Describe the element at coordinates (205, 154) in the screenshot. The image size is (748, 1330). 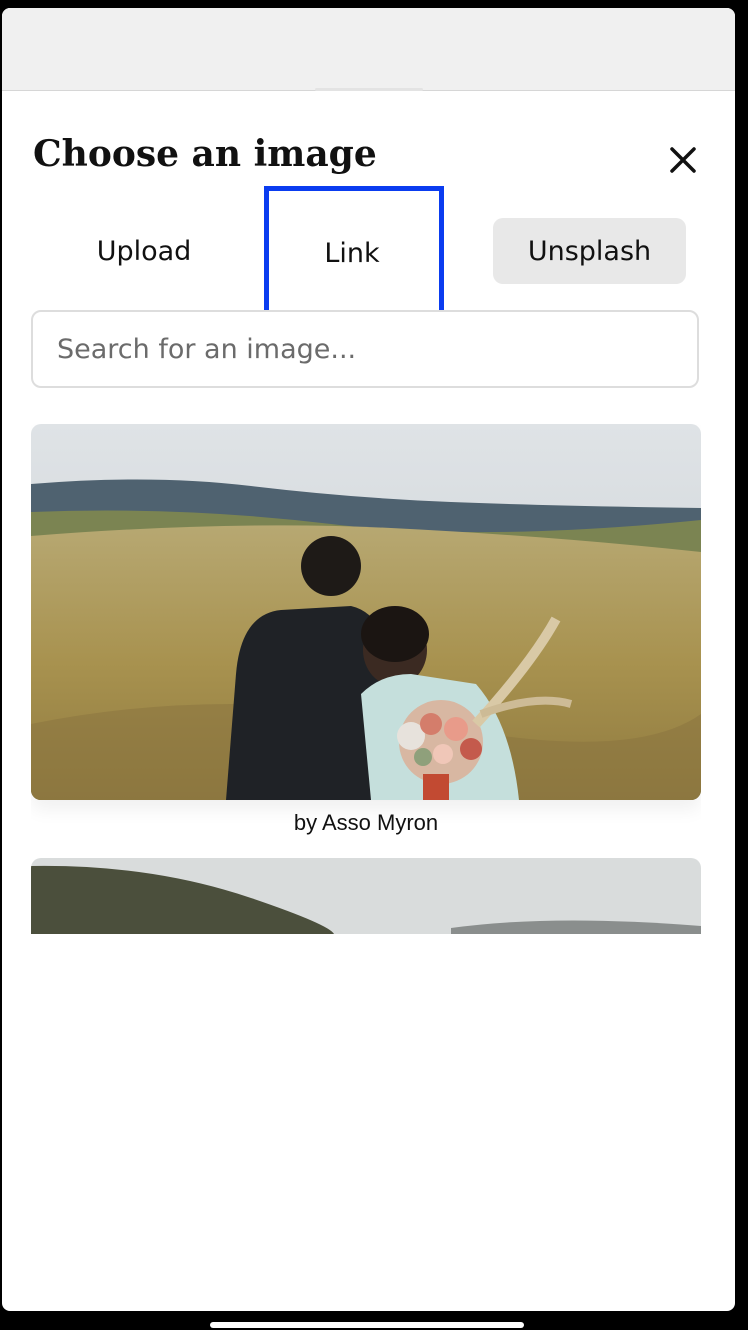
I see `dialog-title: Choose an image` at that location.